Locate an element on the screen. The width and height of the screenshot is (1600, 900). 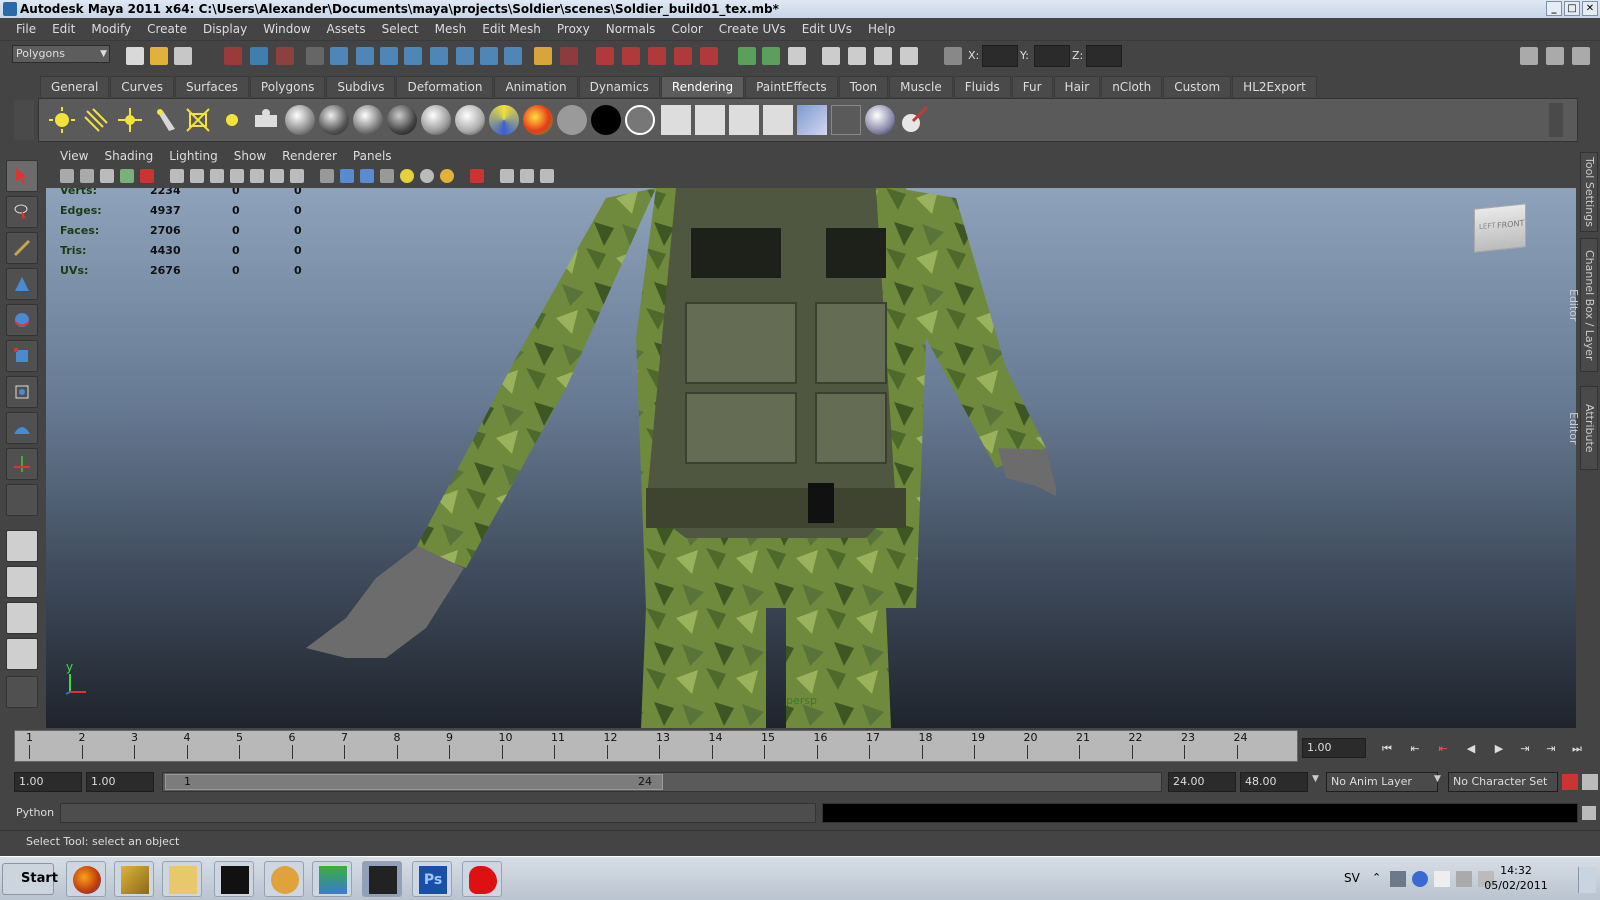
maximize-button: □ is located at coordinates (1572, 8).